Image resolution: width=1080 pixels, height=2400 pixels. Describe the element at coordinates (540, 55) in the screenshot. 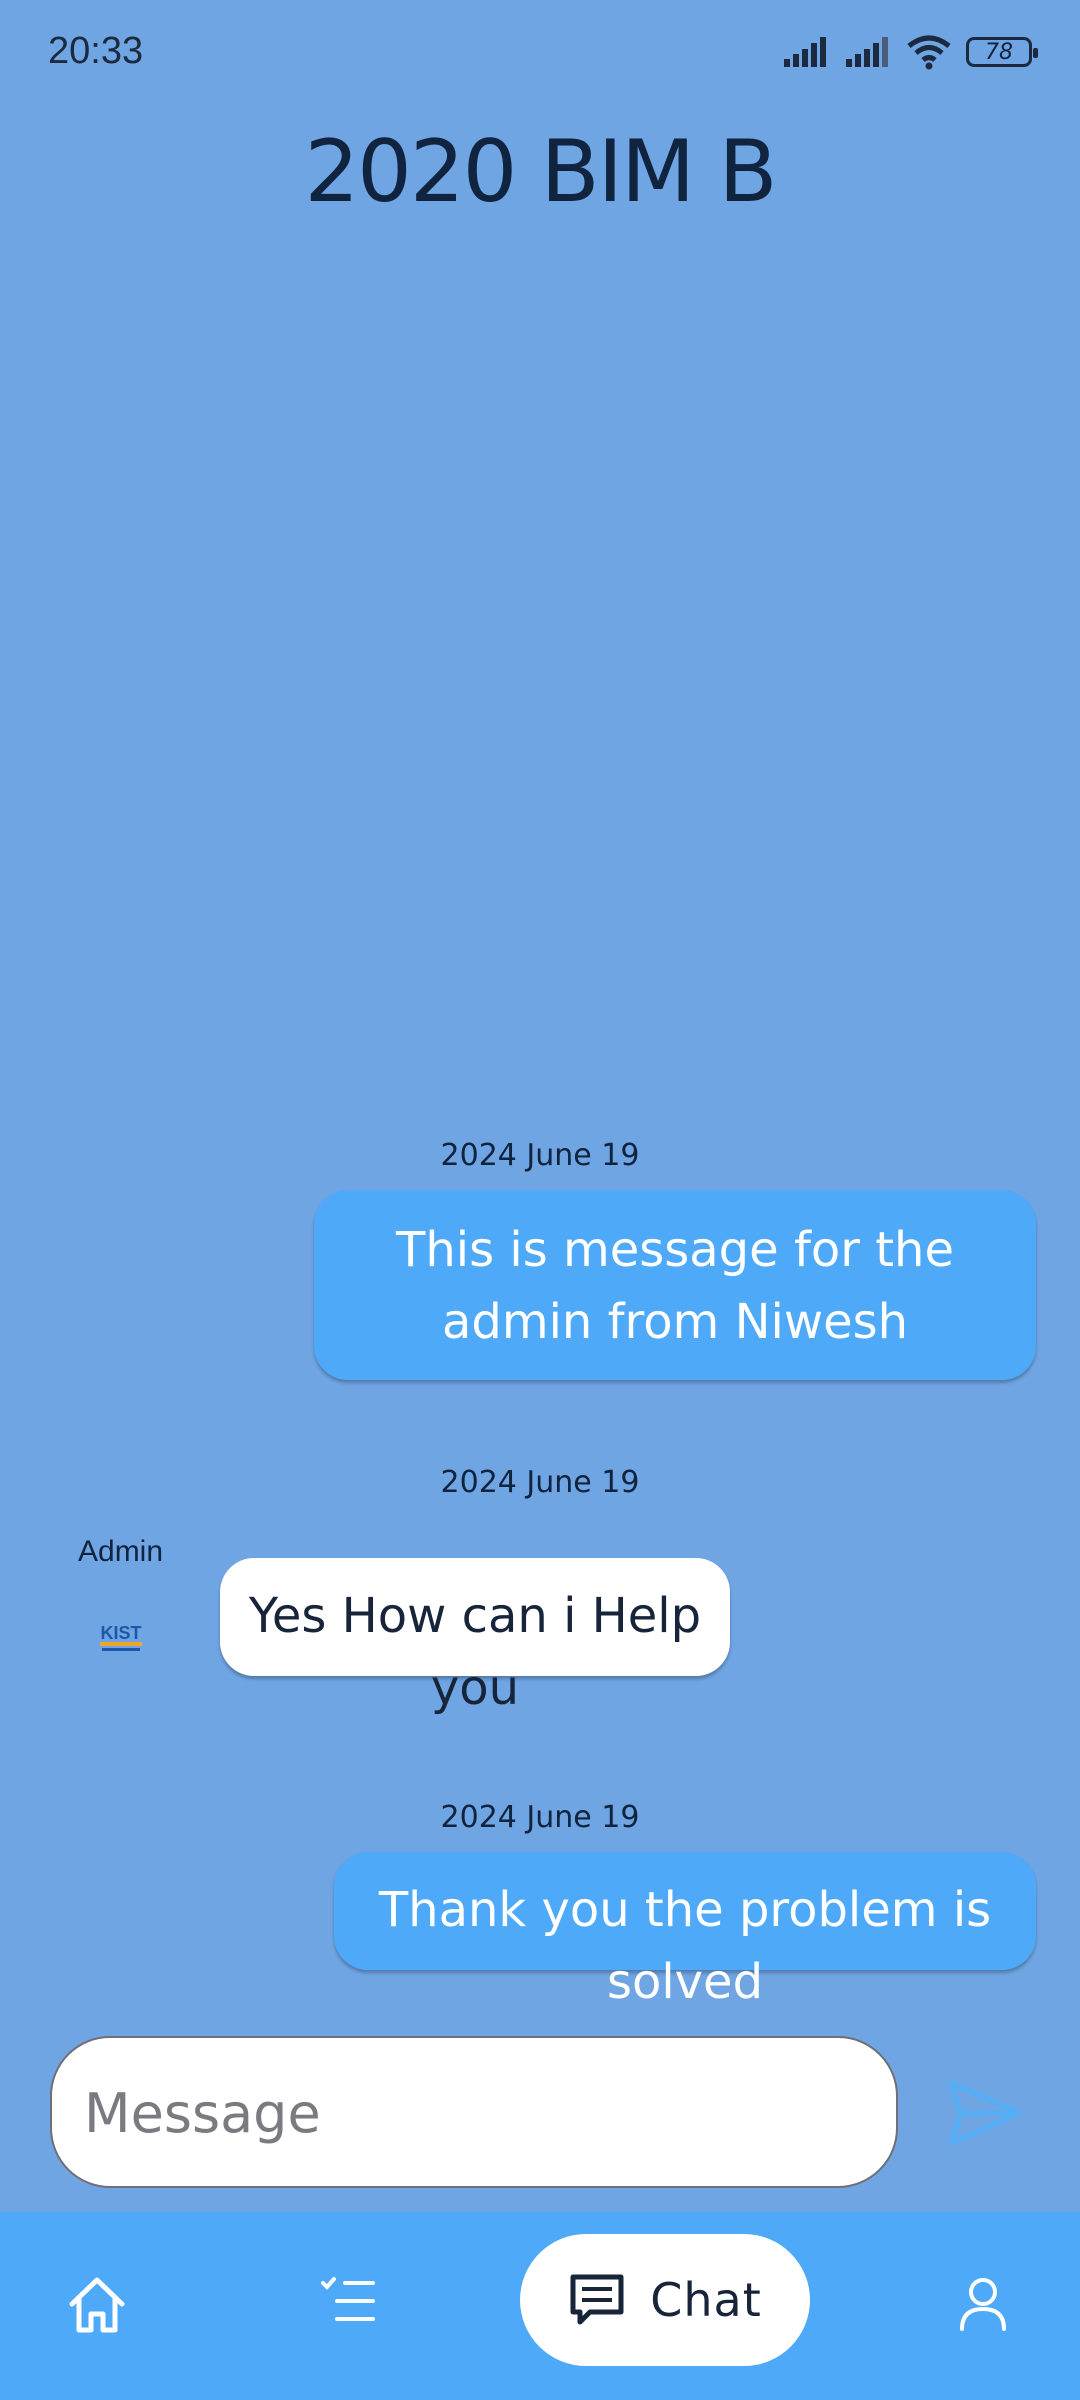

I see `status-bar: 20:33 78` at that location.